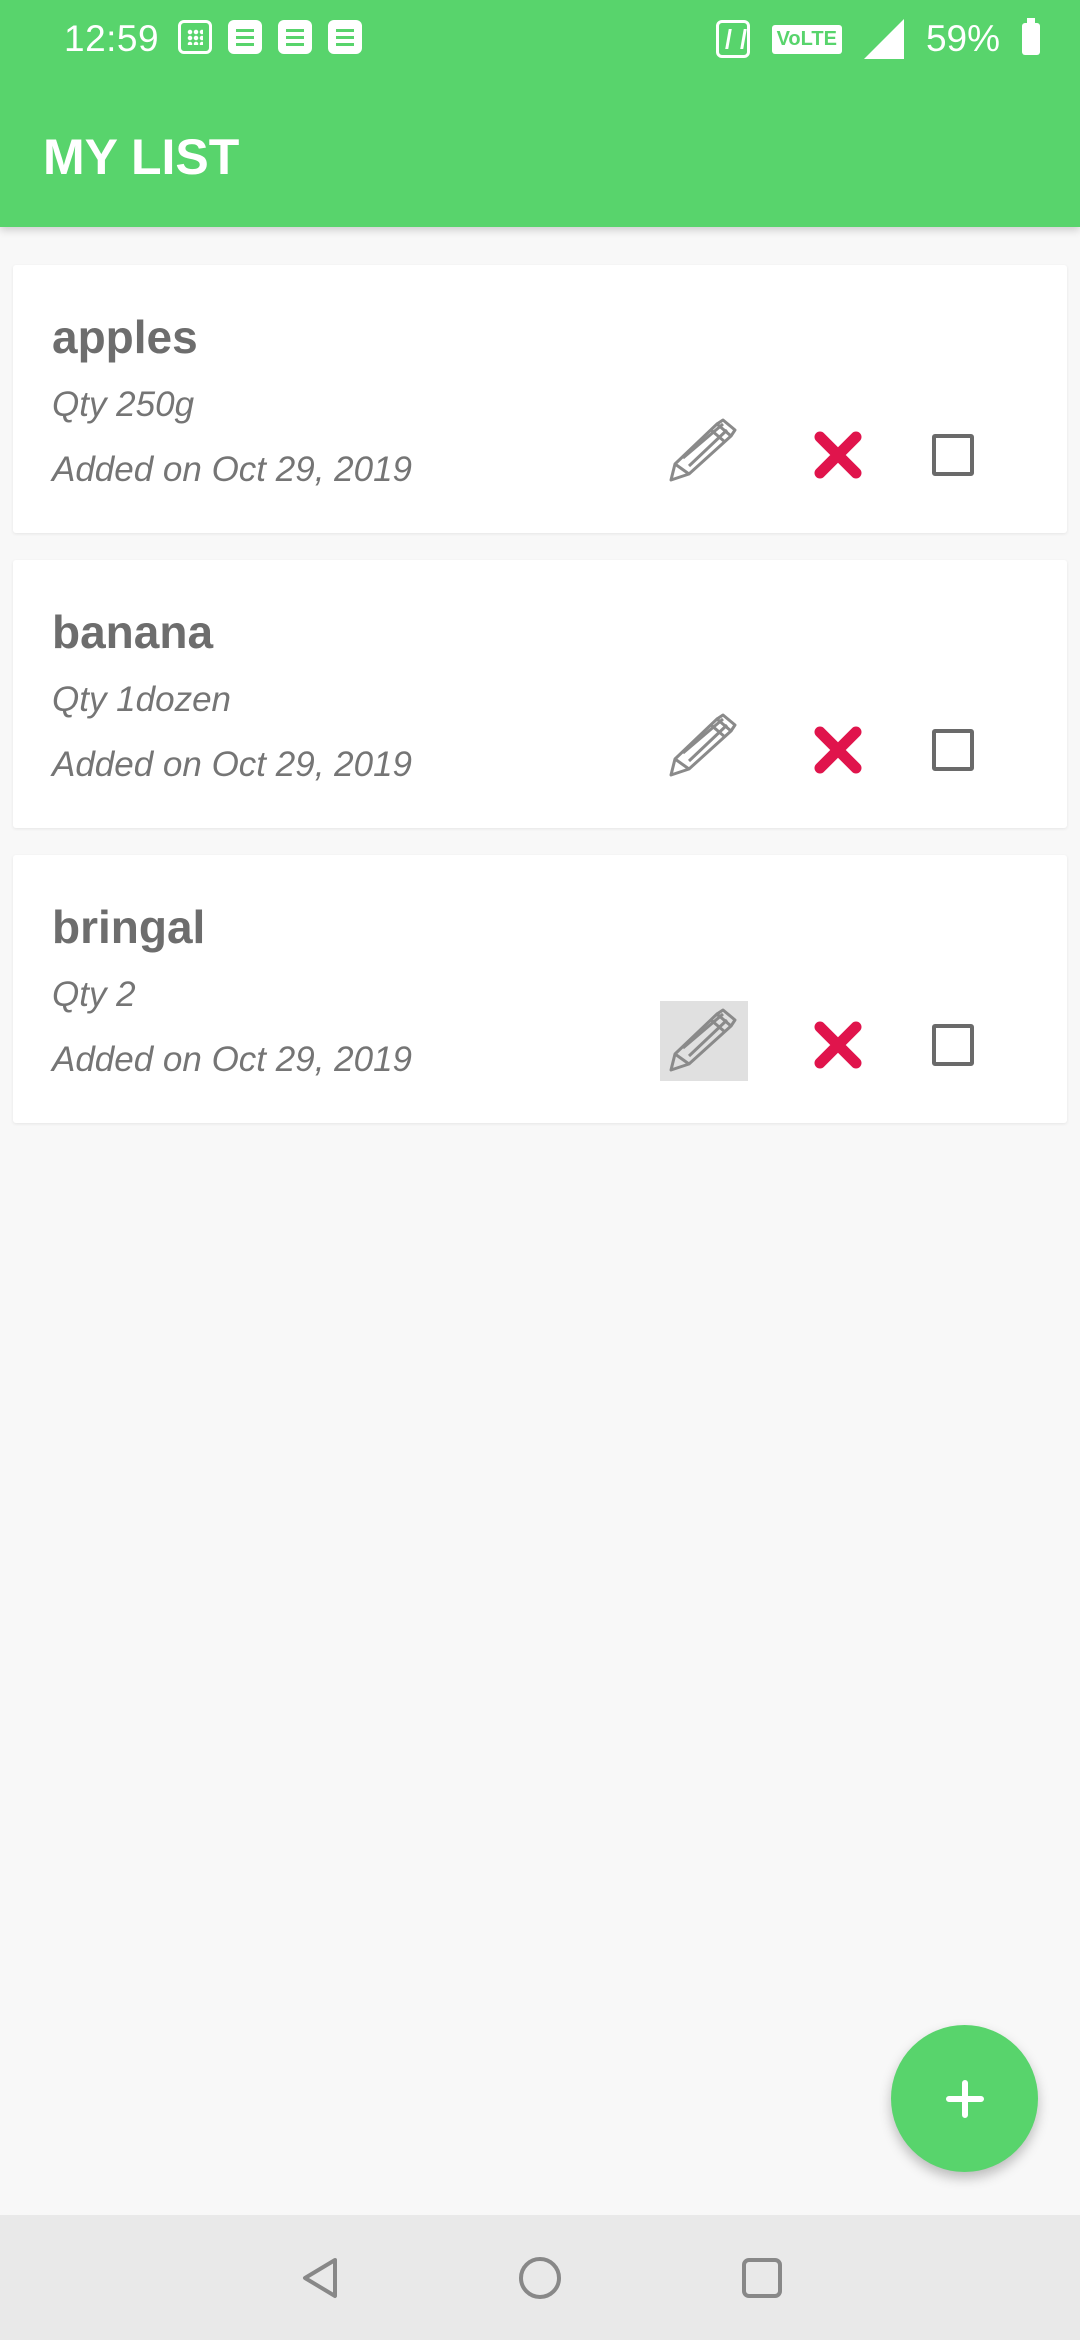 The image size is (1080, 2340). Describe the element at coordinates (195, 37) in the screenshot. I see `calculator-icon` at that location.